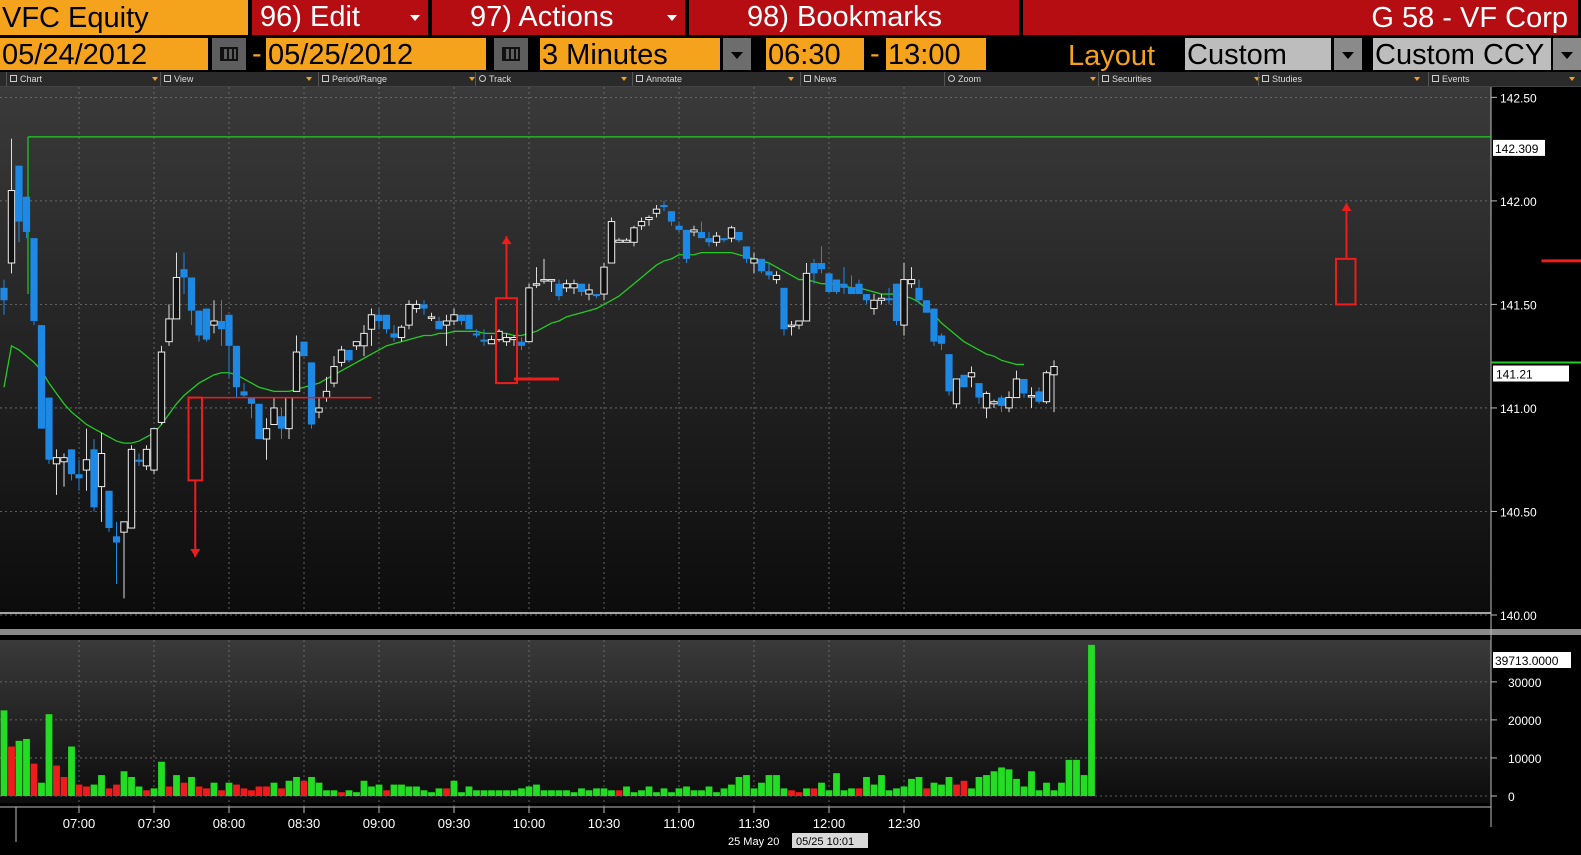  Describe the element at coordinates (1258, 54) in the screenshot. I see `layout-select: Custom` at that location.